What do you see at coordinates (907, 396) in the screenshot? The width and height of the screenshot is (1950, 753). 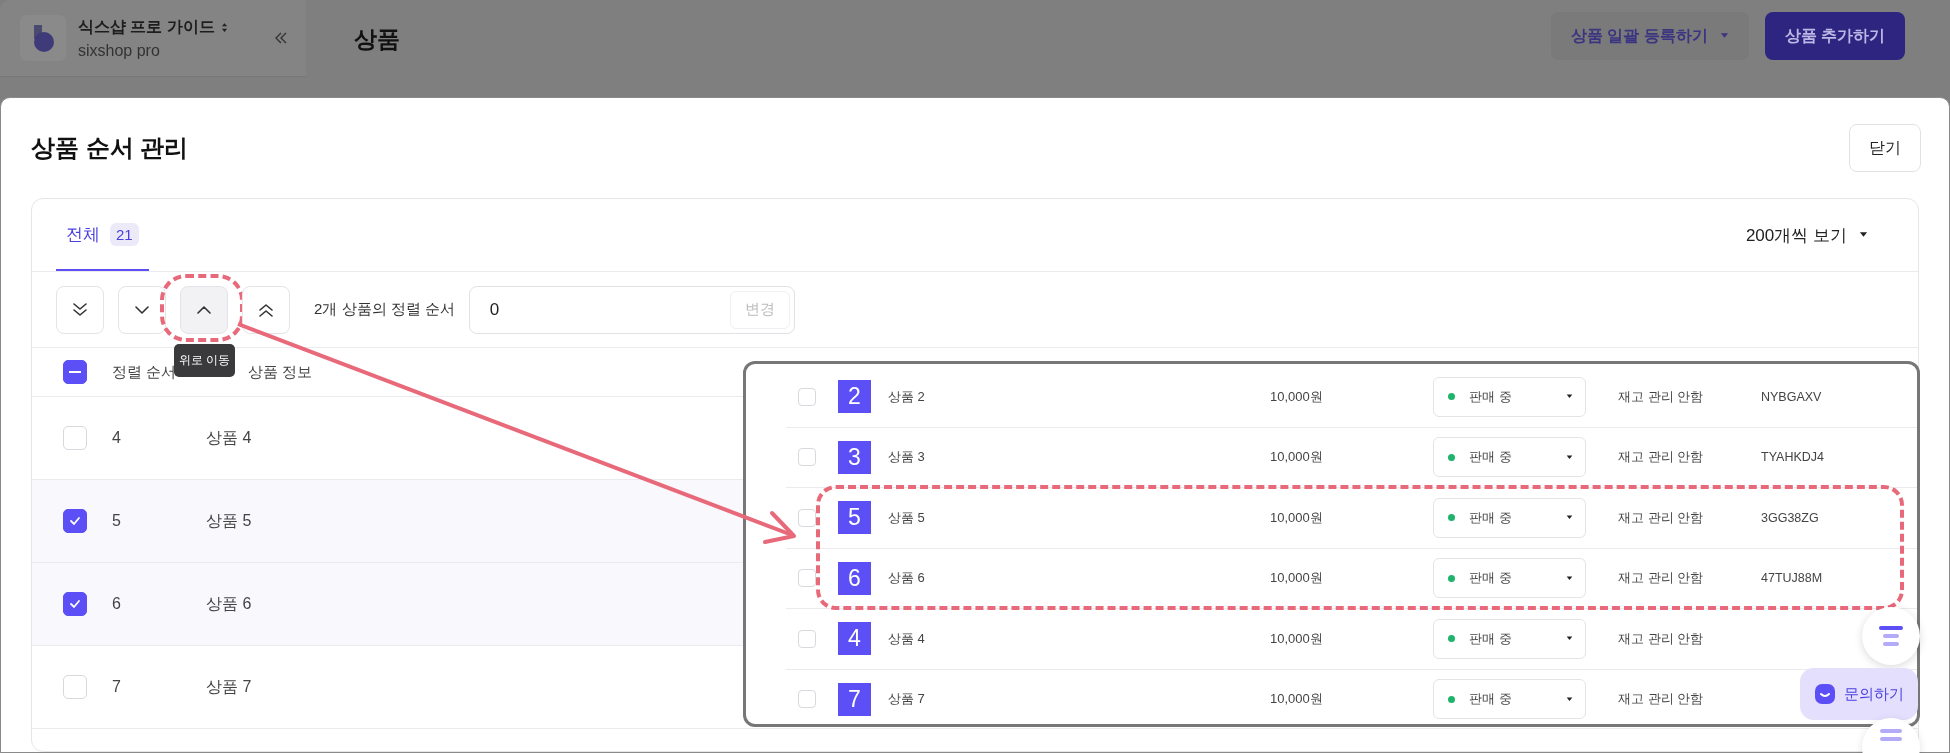 I see `product-name: 상품 2` at bounding box center [907, 396].